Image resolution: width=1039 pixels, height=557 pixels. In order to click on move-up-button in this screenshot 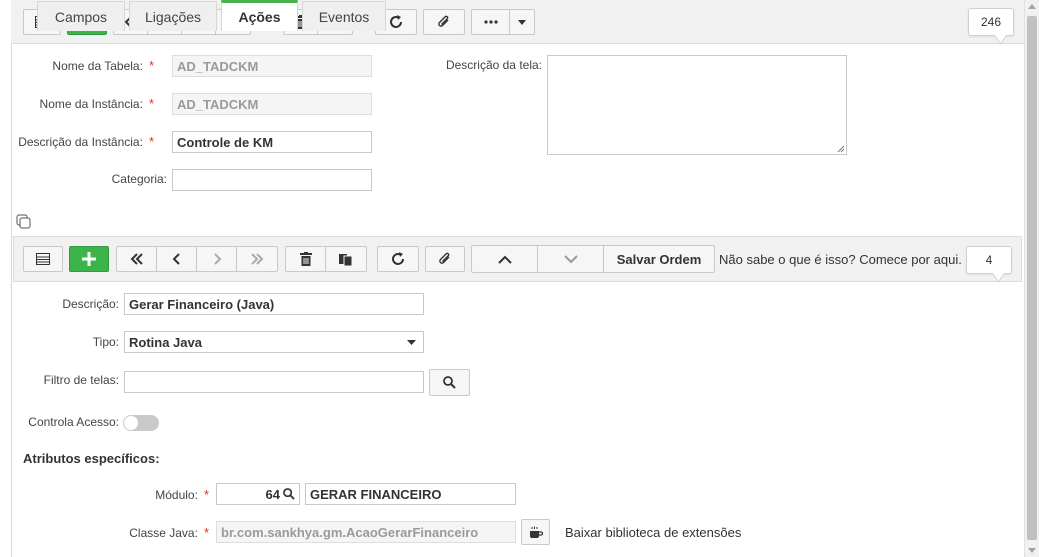, I will do `click(505, 259)`.